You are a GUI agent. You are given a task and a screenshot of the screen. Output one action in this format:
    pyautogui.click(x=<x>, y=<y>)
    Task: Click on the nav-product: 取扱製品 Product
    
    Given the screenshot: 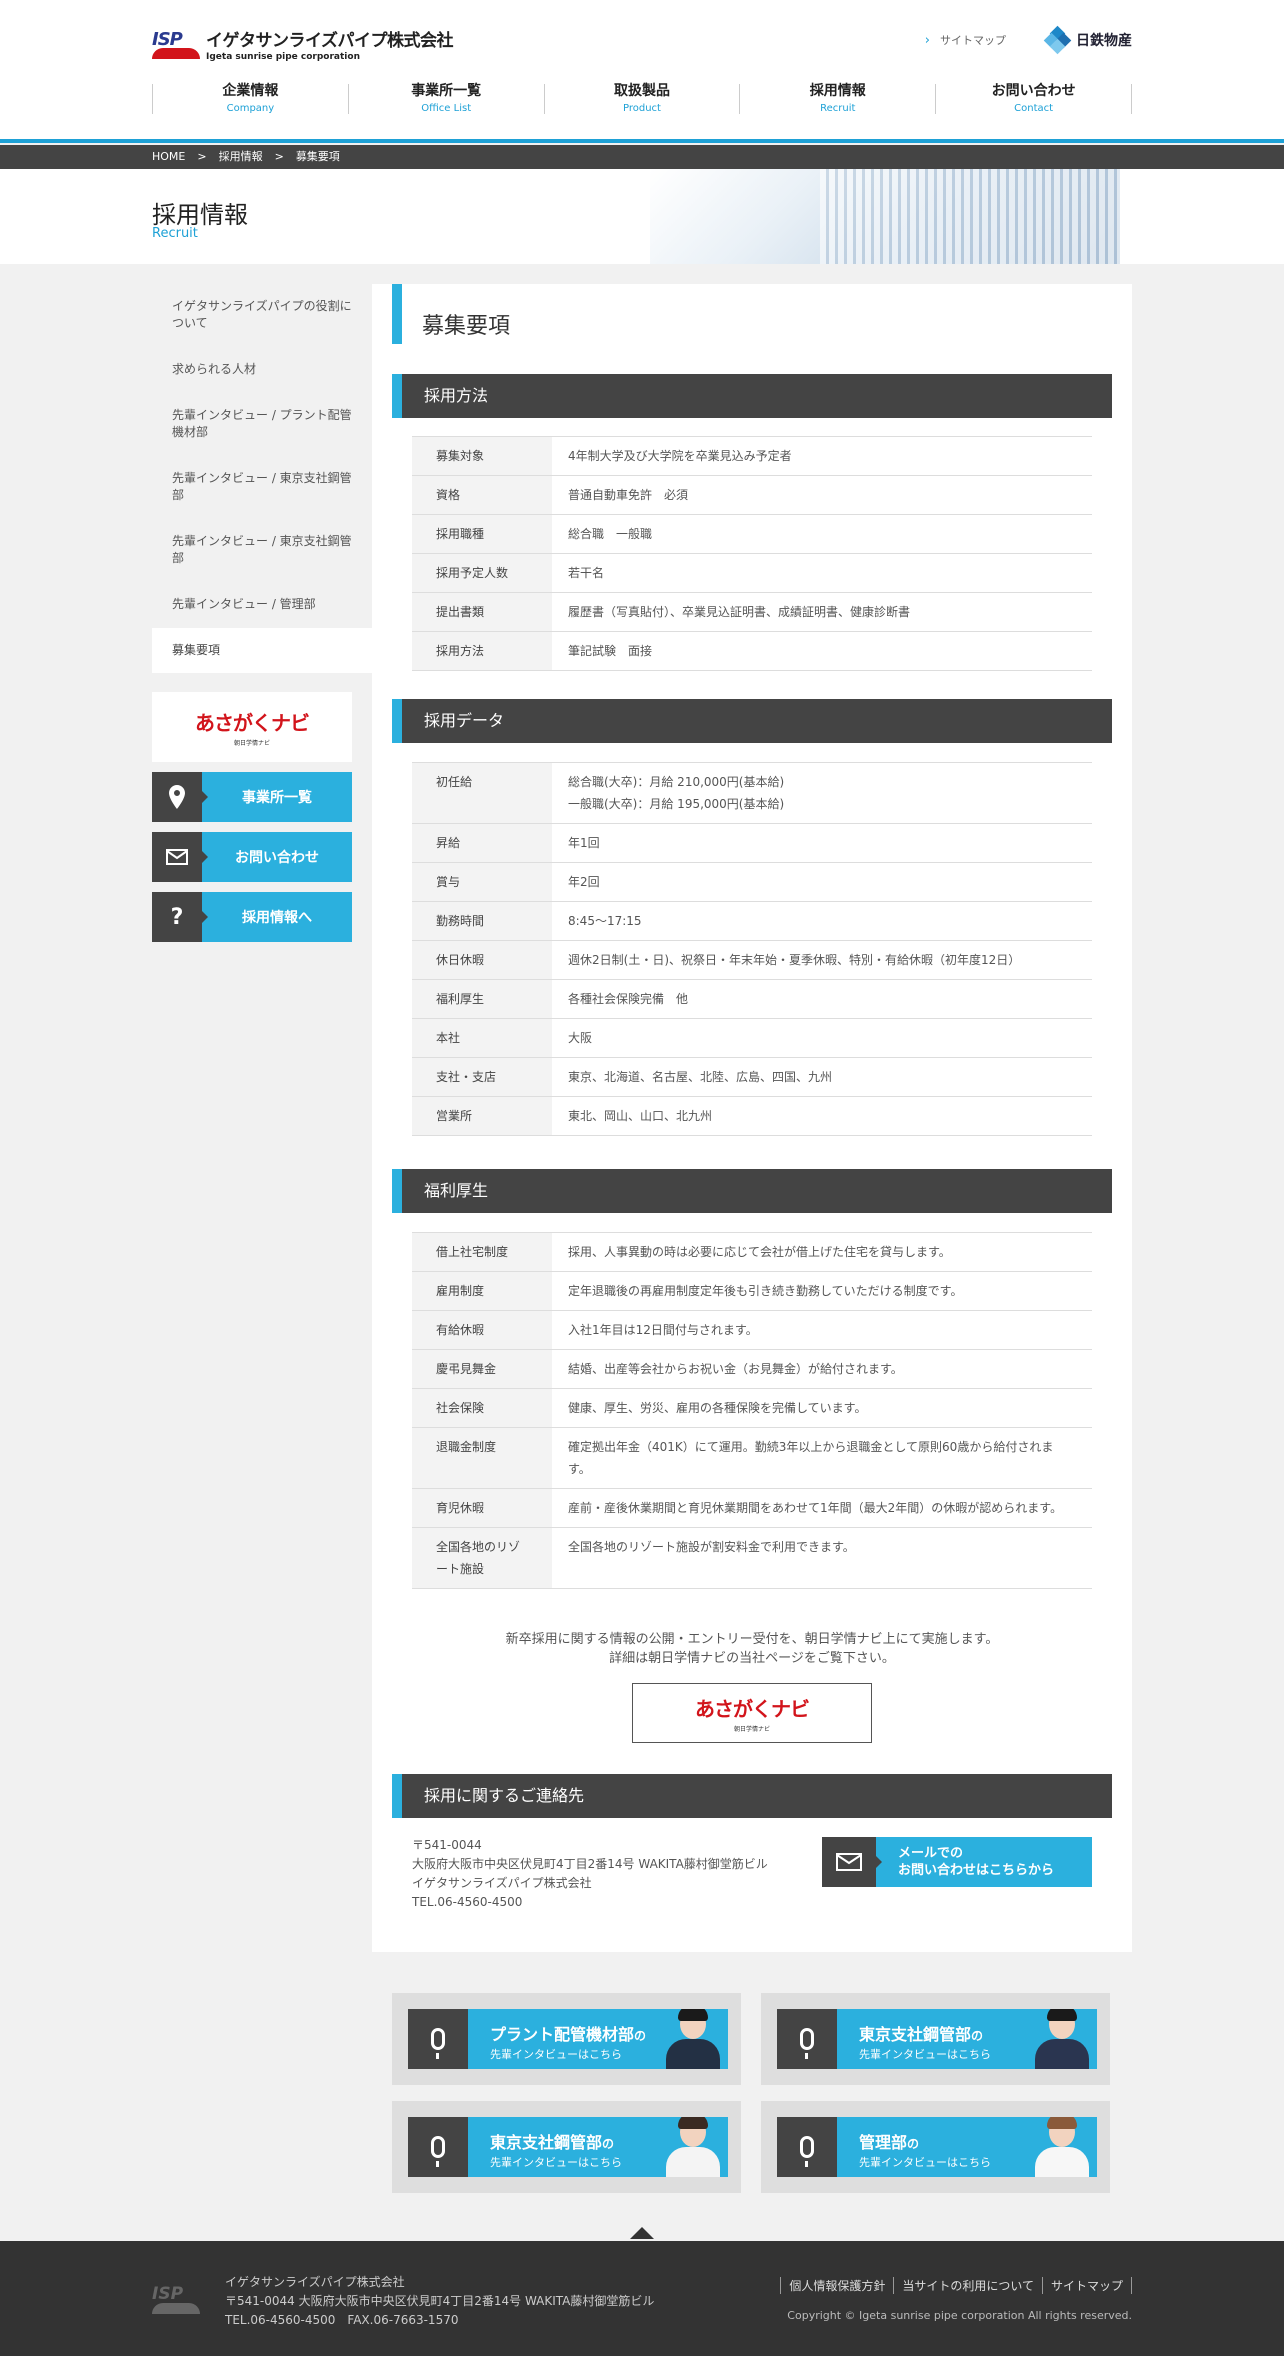 What is the action you would take?
    pyautogui.click(x=641, y=98)
    